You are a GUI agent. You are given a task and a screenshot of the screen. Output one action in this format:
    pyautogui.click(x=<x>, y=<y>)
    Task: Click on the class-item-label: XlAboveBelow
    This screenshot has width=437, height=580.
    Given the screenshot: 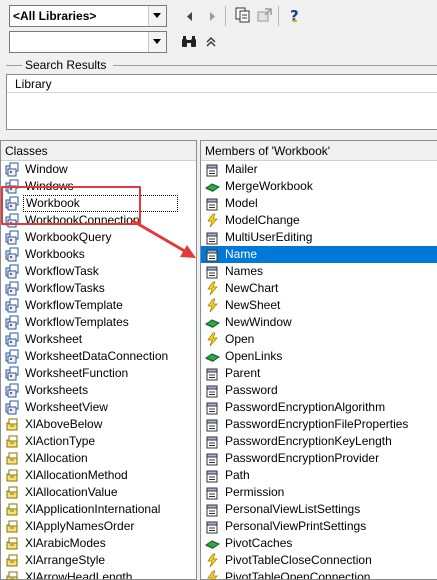 What is the action you would take?
    pyautogui.click(x=64, y=424)
    